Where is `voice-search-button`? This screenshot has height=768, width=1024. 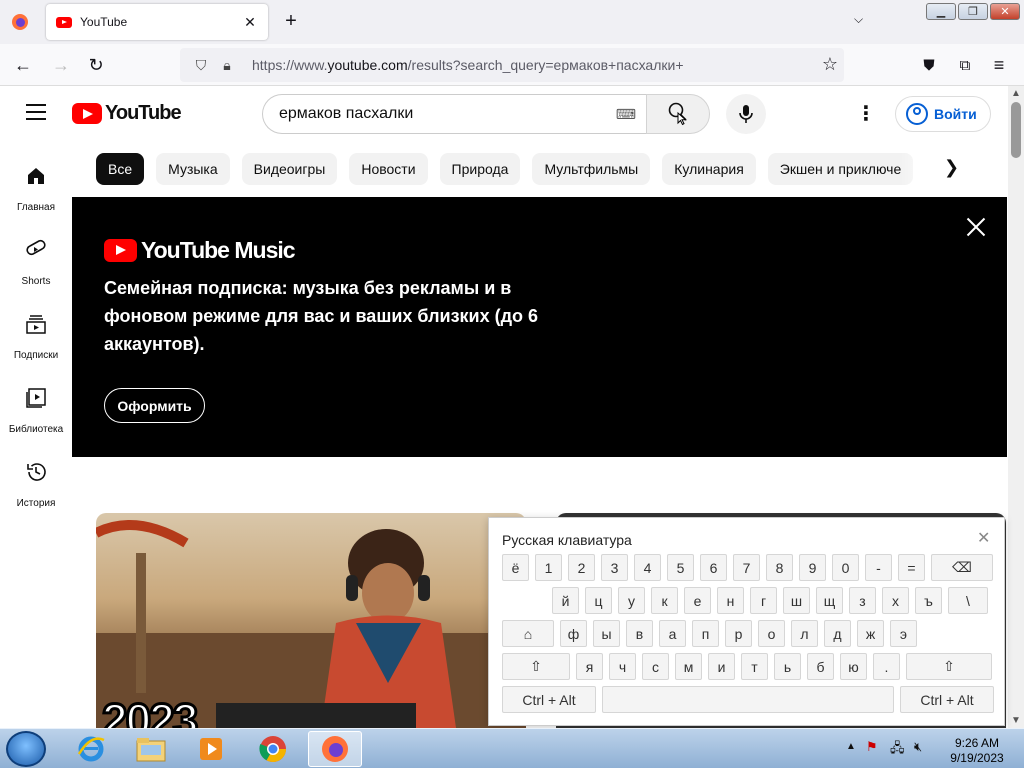 voice-search-button is located at coordinates (746, 114).